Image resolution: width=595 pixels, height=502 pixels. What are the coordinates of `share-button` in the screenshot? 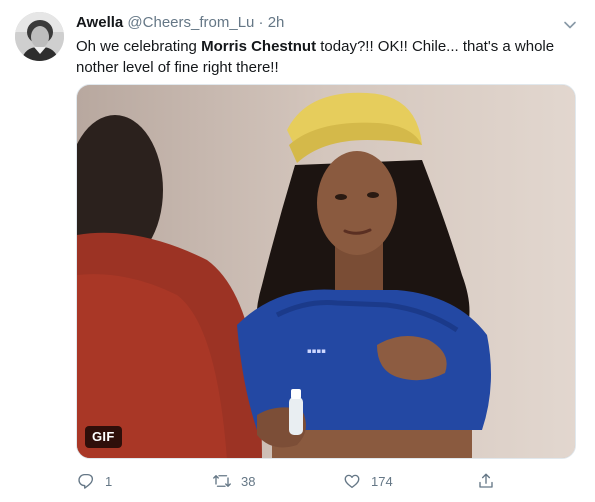 It's located at (486, 481).